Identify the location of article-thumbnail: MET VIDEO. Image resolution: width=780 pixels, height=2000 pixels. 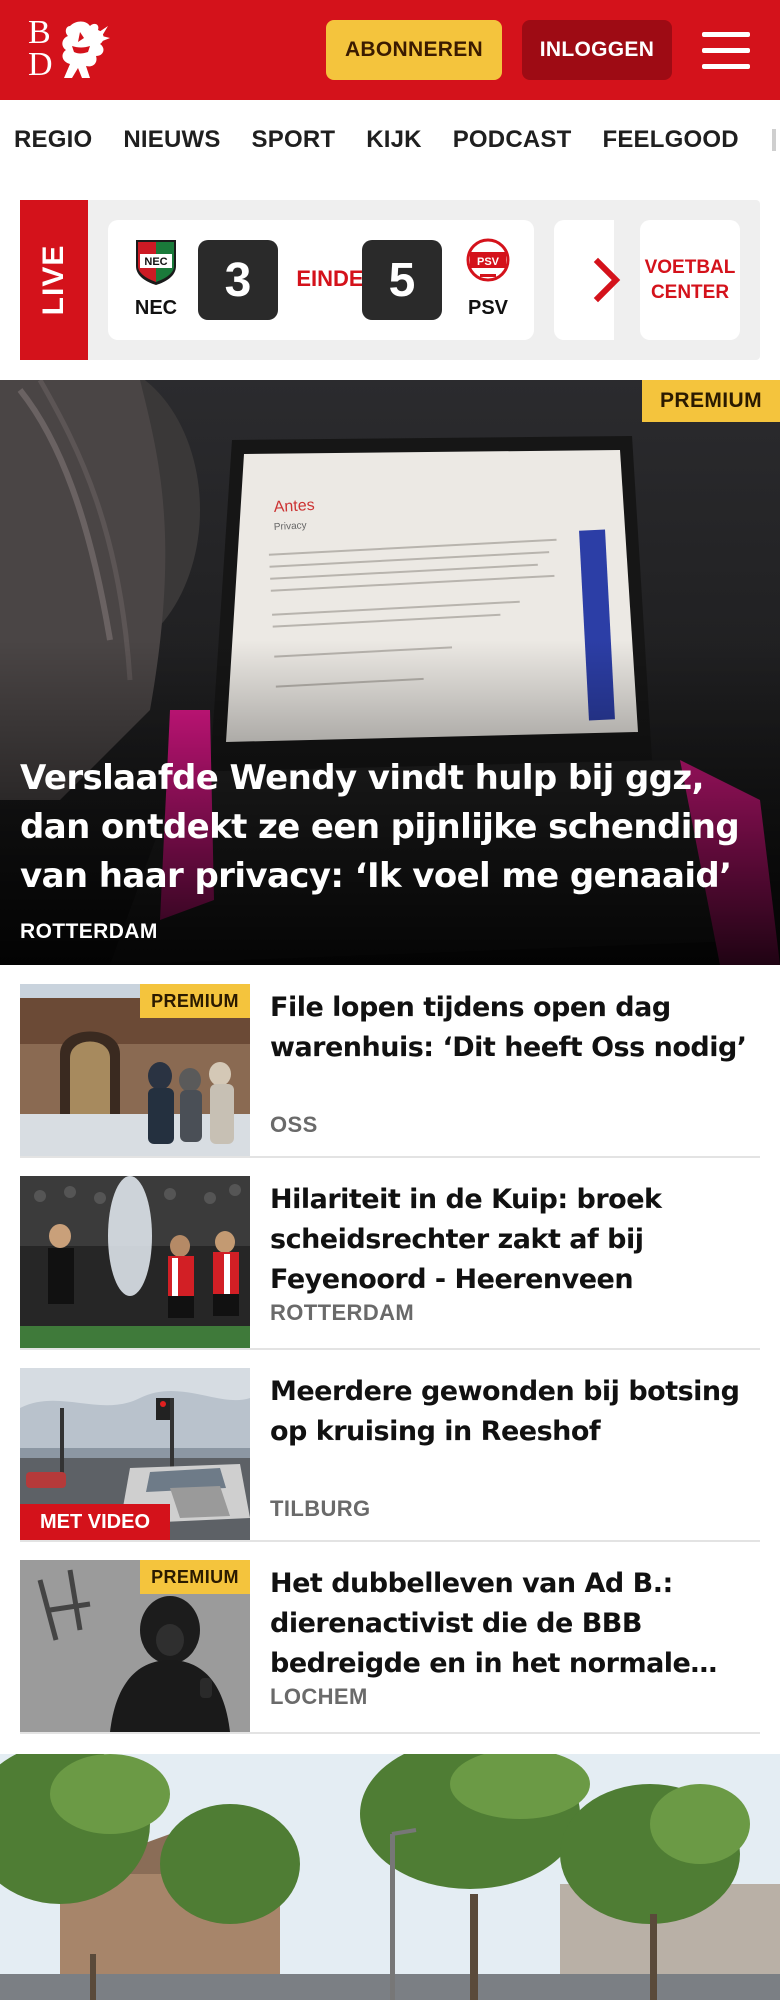
(135, 1454).